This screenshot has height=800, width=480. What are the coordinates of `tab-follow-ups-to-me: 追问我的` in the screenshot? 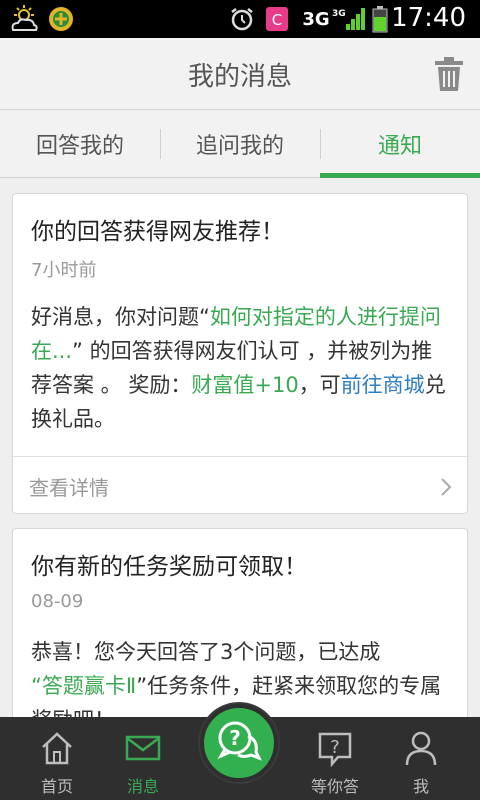 It's located at (240, 144).